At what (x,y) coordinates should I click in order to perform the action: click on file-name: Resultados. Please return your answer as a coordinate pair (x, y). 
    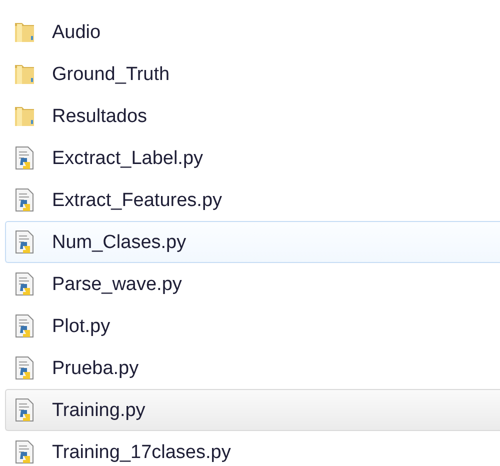
    Looking at the image, I should click on (100, 116).